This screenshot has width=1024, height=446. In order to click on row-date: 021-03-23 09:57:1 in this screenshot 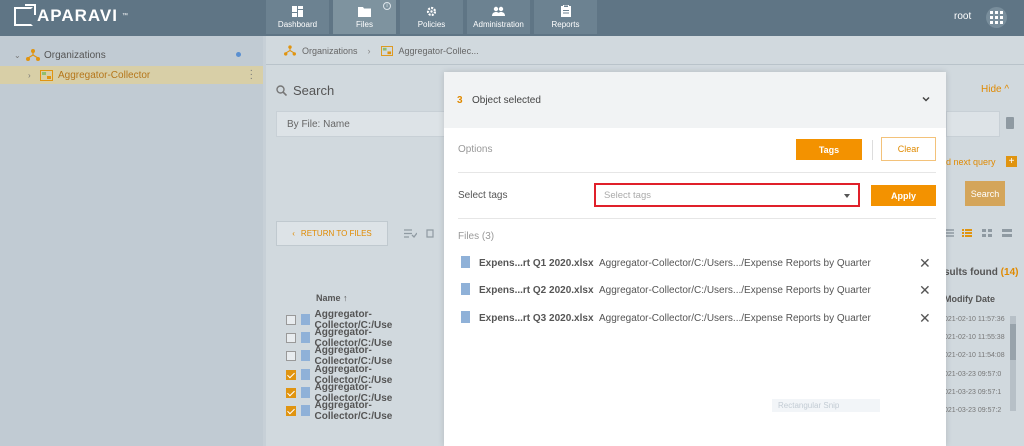, I will do `click(973, 392)`.